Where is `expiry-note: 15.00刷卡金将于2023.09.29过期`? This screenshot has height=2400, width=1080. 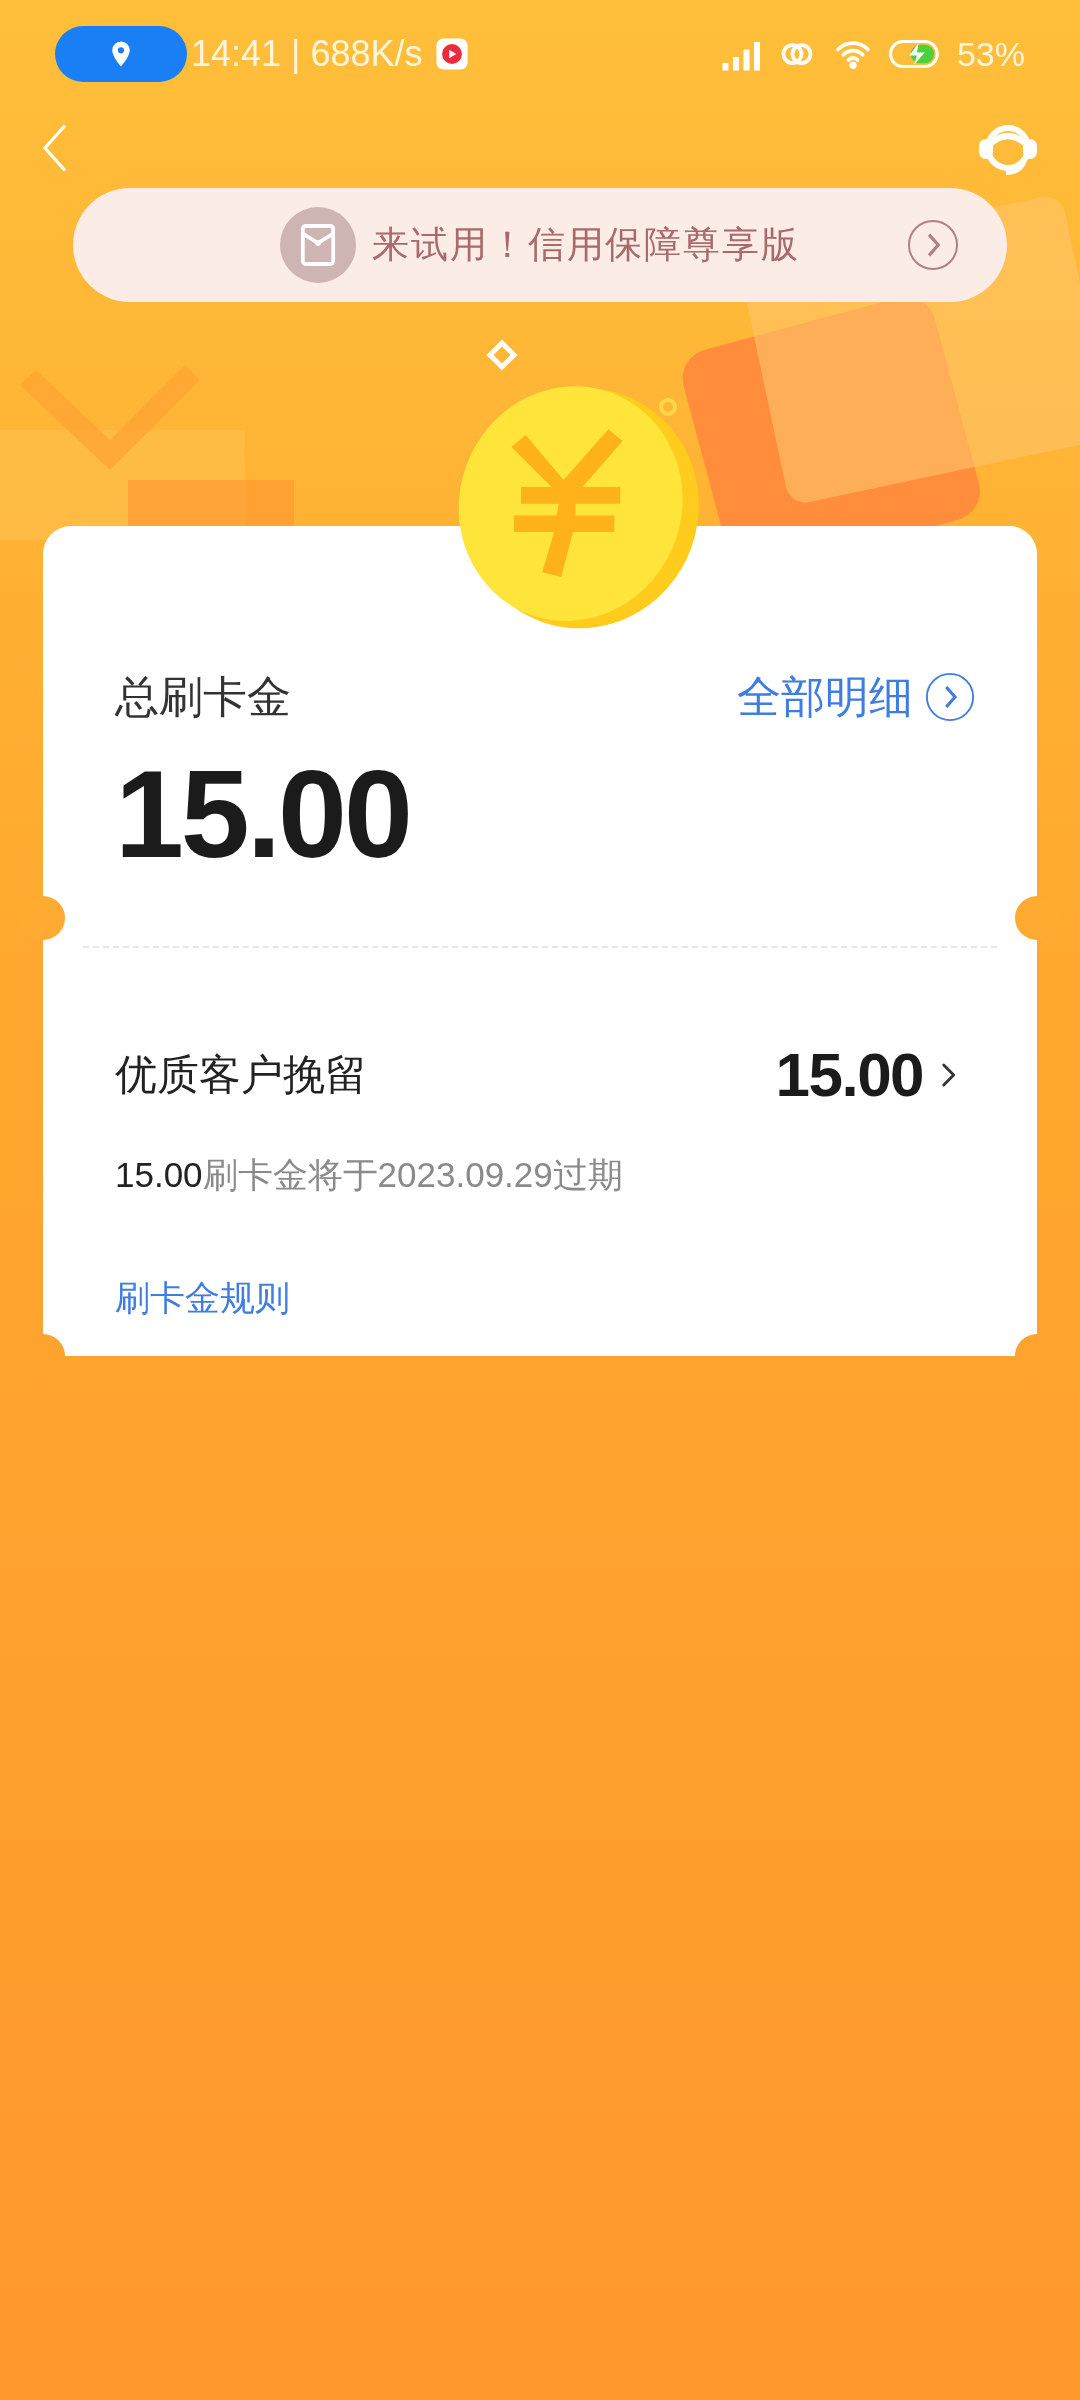 expiry-note: 15.00刷卡金将于2023.09.29过期 is located at coordinates (369, 1175).